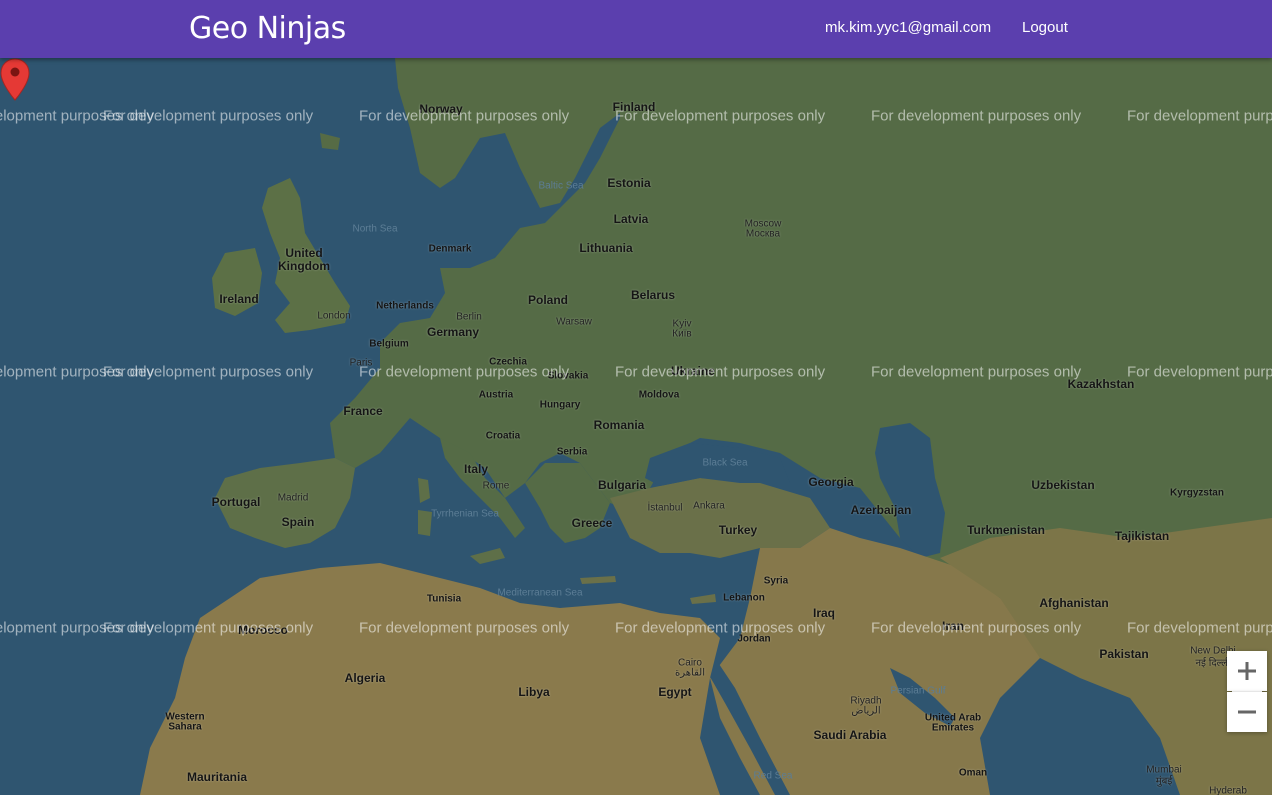 Image resolution: width=1272 pixels, height=795 pixels. I want to click on map-label-uzbekistan: Uzbekistan, so click(1063, 485).